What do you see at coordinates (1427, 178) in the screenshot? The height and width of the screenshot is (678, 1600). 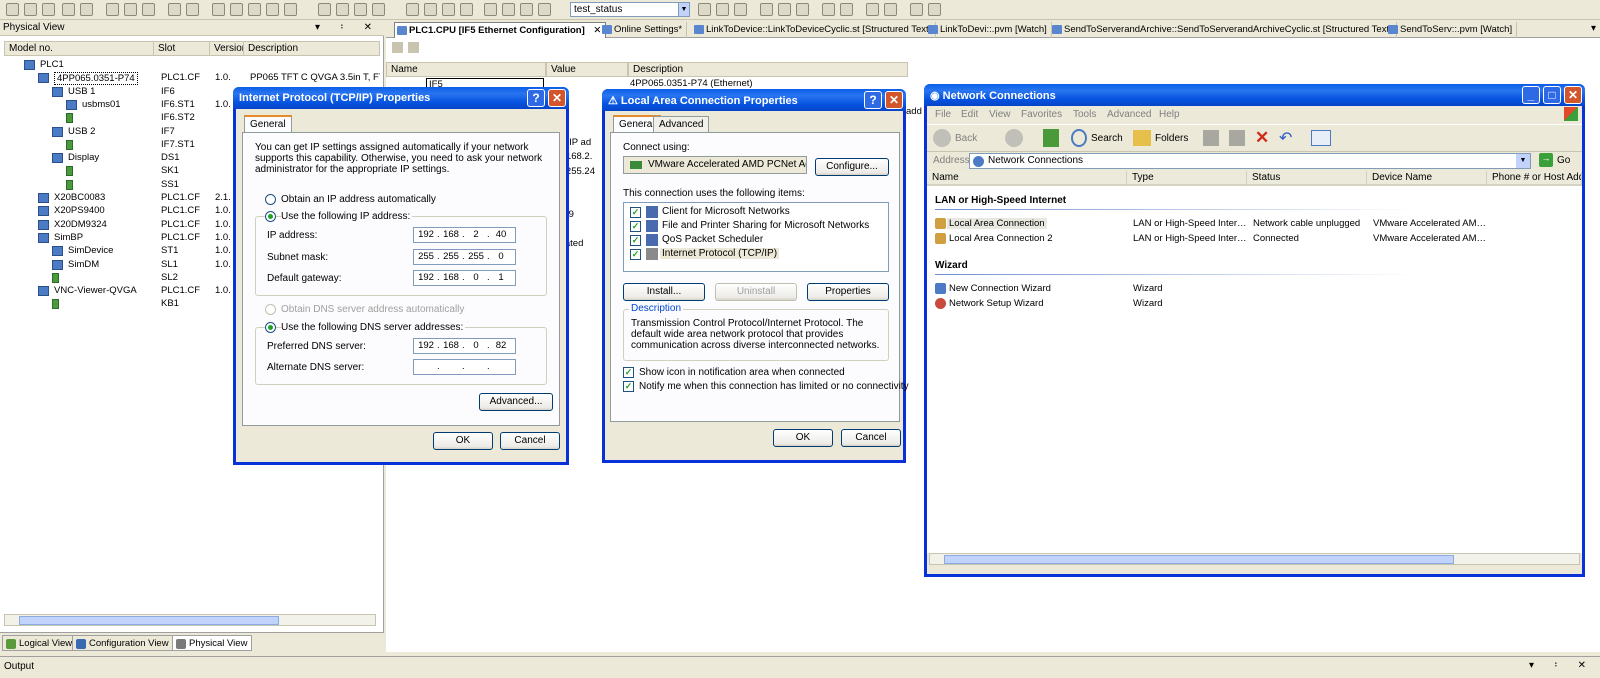 I see `column-header-device: Device Name` at bounding box center [1427, 178].